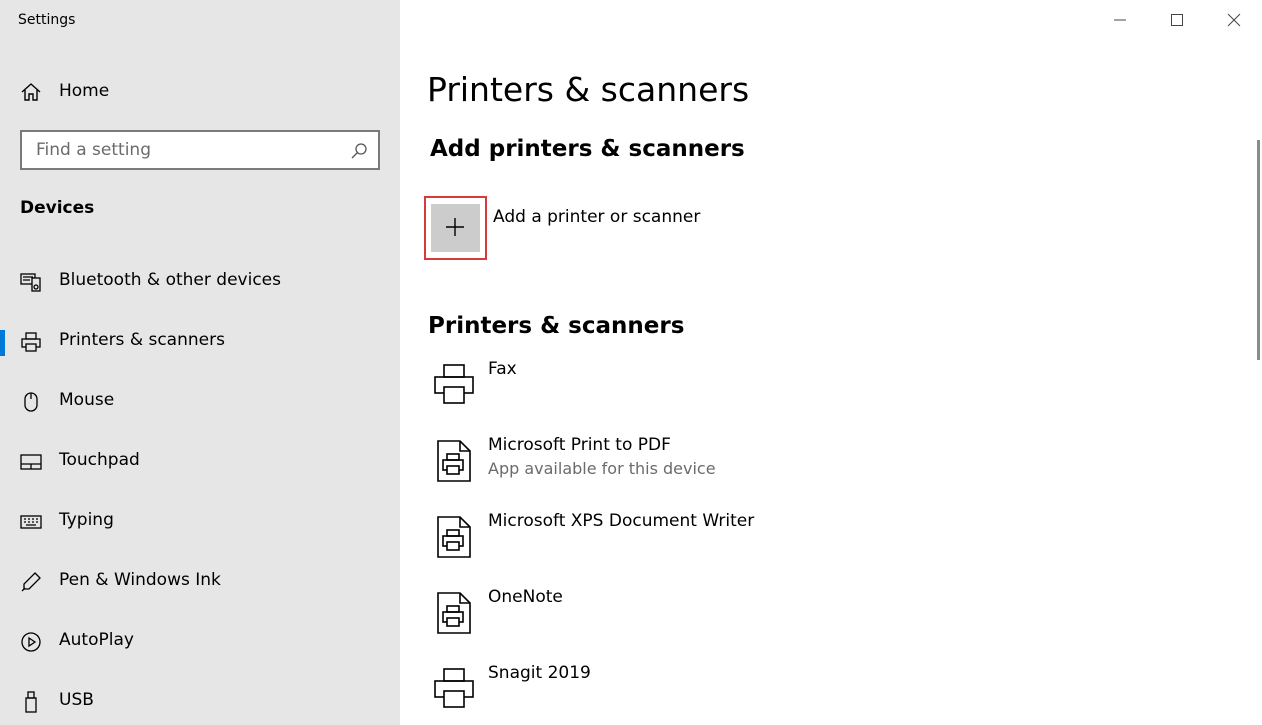 The image size is (1262, 725). I want to click on maximize-icon, so click(1177, 20).